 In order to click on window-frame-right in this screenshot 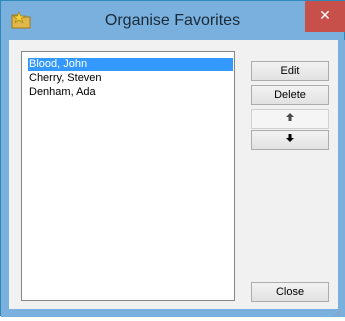, I will do `click(341, 178)`.